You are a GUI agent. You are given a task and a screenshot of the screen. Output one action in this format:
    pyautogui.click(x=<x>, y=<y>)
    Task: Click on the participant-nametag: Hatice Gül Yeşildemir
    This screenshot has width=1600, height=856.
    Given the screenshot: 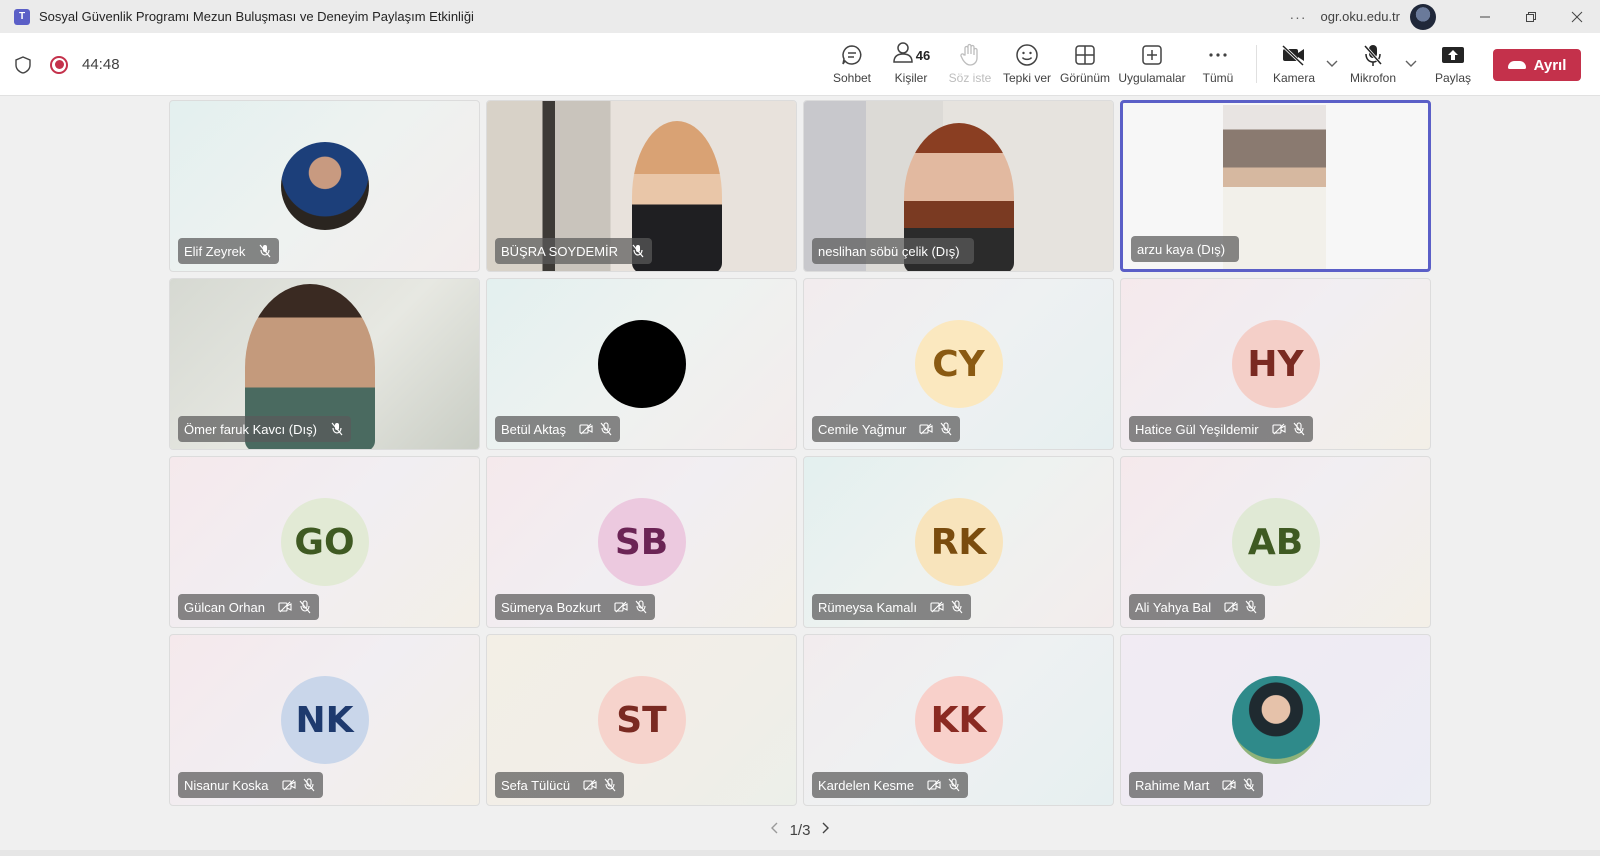 What is the action you would take?
    pyautogui.click(x=1221, y=429)
    